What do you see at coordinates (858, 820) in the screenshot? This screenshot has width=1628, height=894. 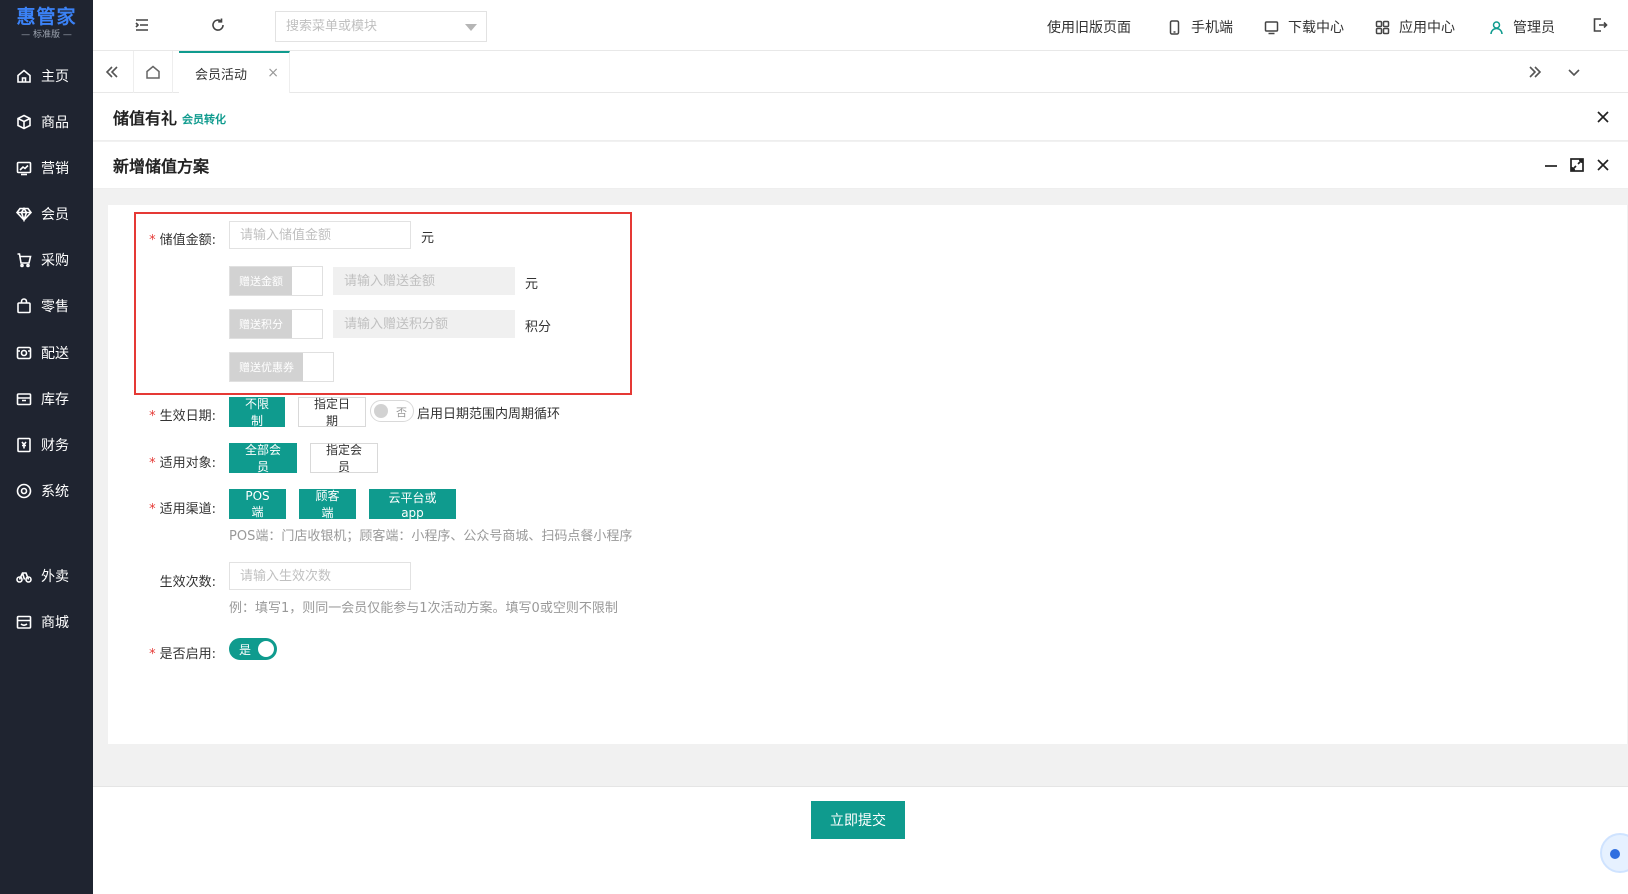 I see `submit-button: 立即提交` at bounding box center [858, 820].